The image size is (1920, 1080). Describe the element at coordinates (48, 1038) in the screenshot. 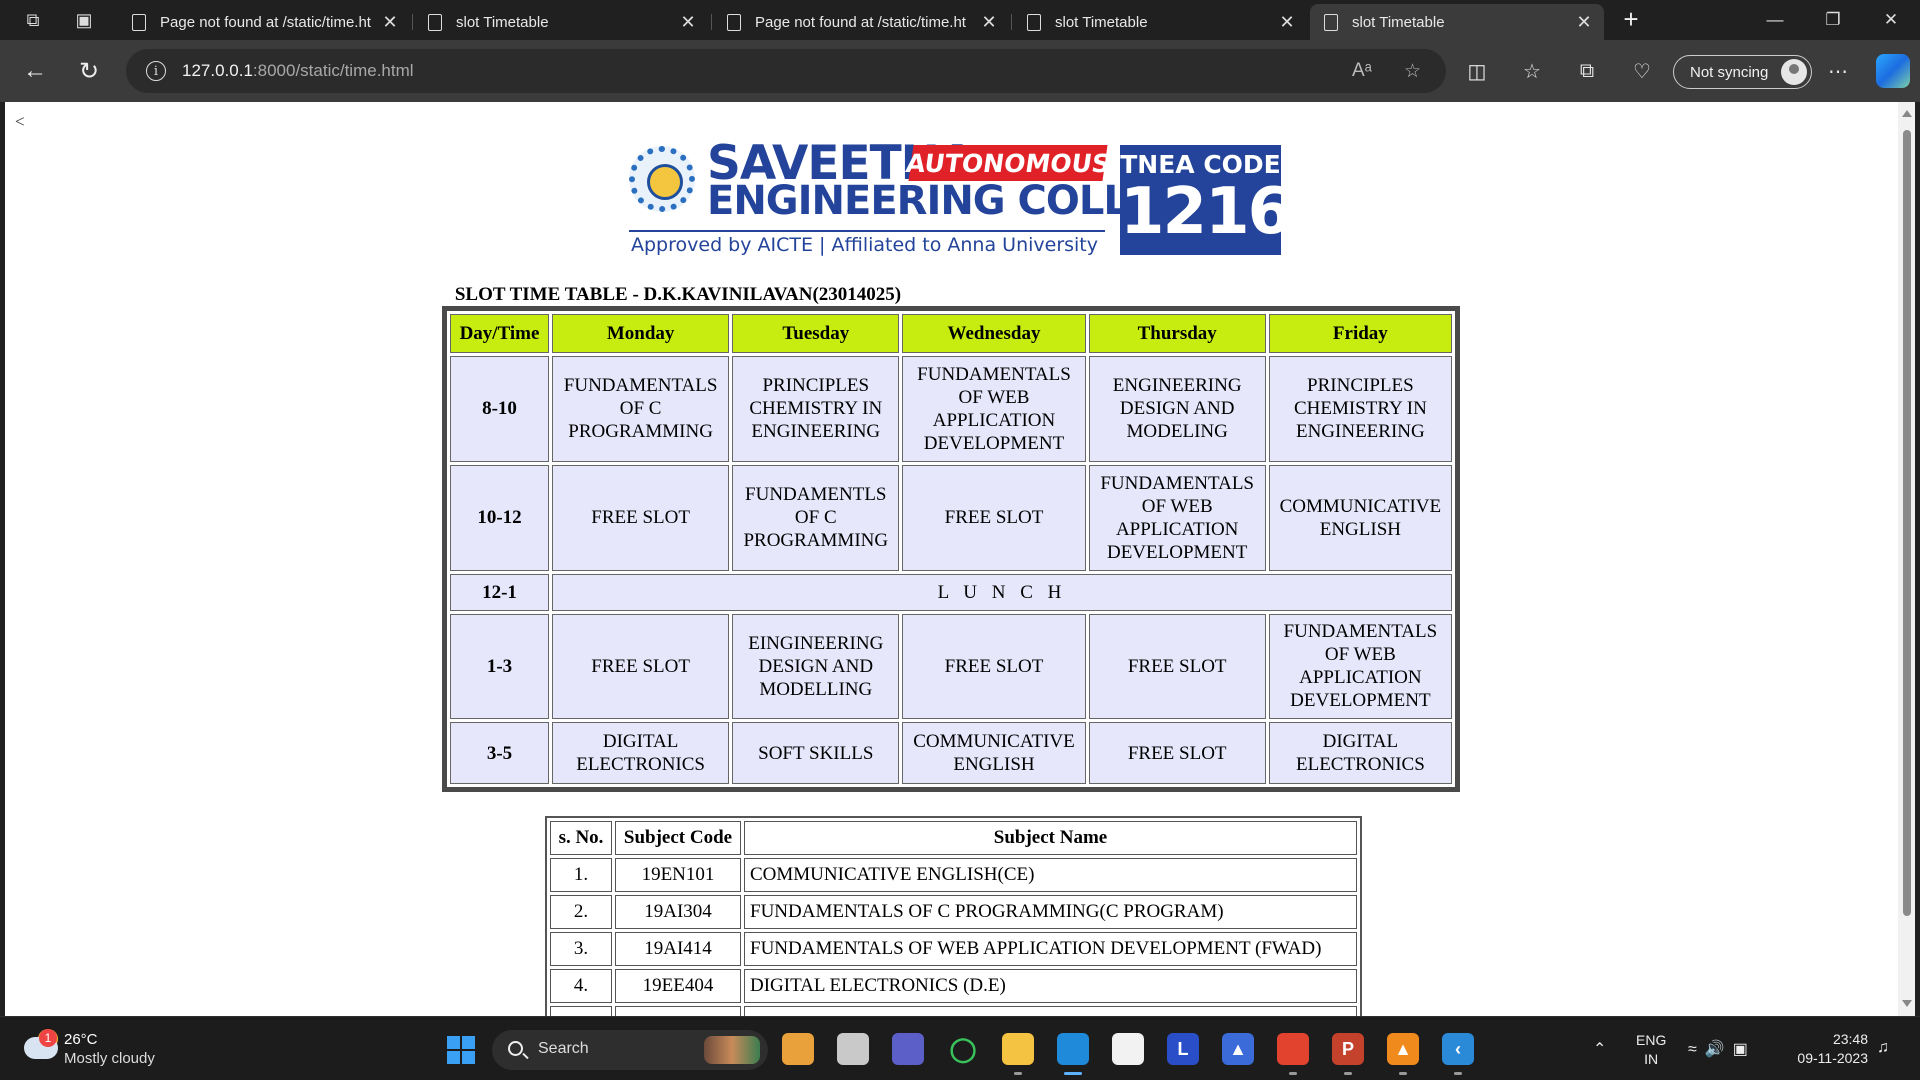

I see `weather-badge: 1` at that location.